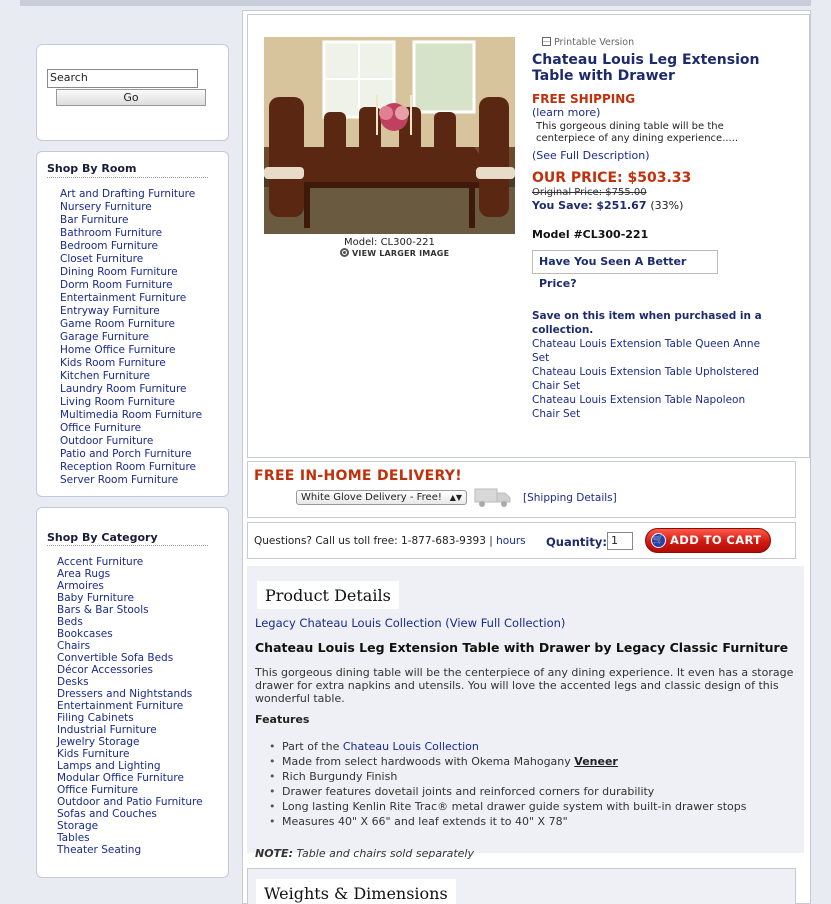 The image size is (831, 904). Describe the element at coordinates (131, 454) in the screenshot. I see `sidebar-item-room: Patio and Porch Furniture` at that location.